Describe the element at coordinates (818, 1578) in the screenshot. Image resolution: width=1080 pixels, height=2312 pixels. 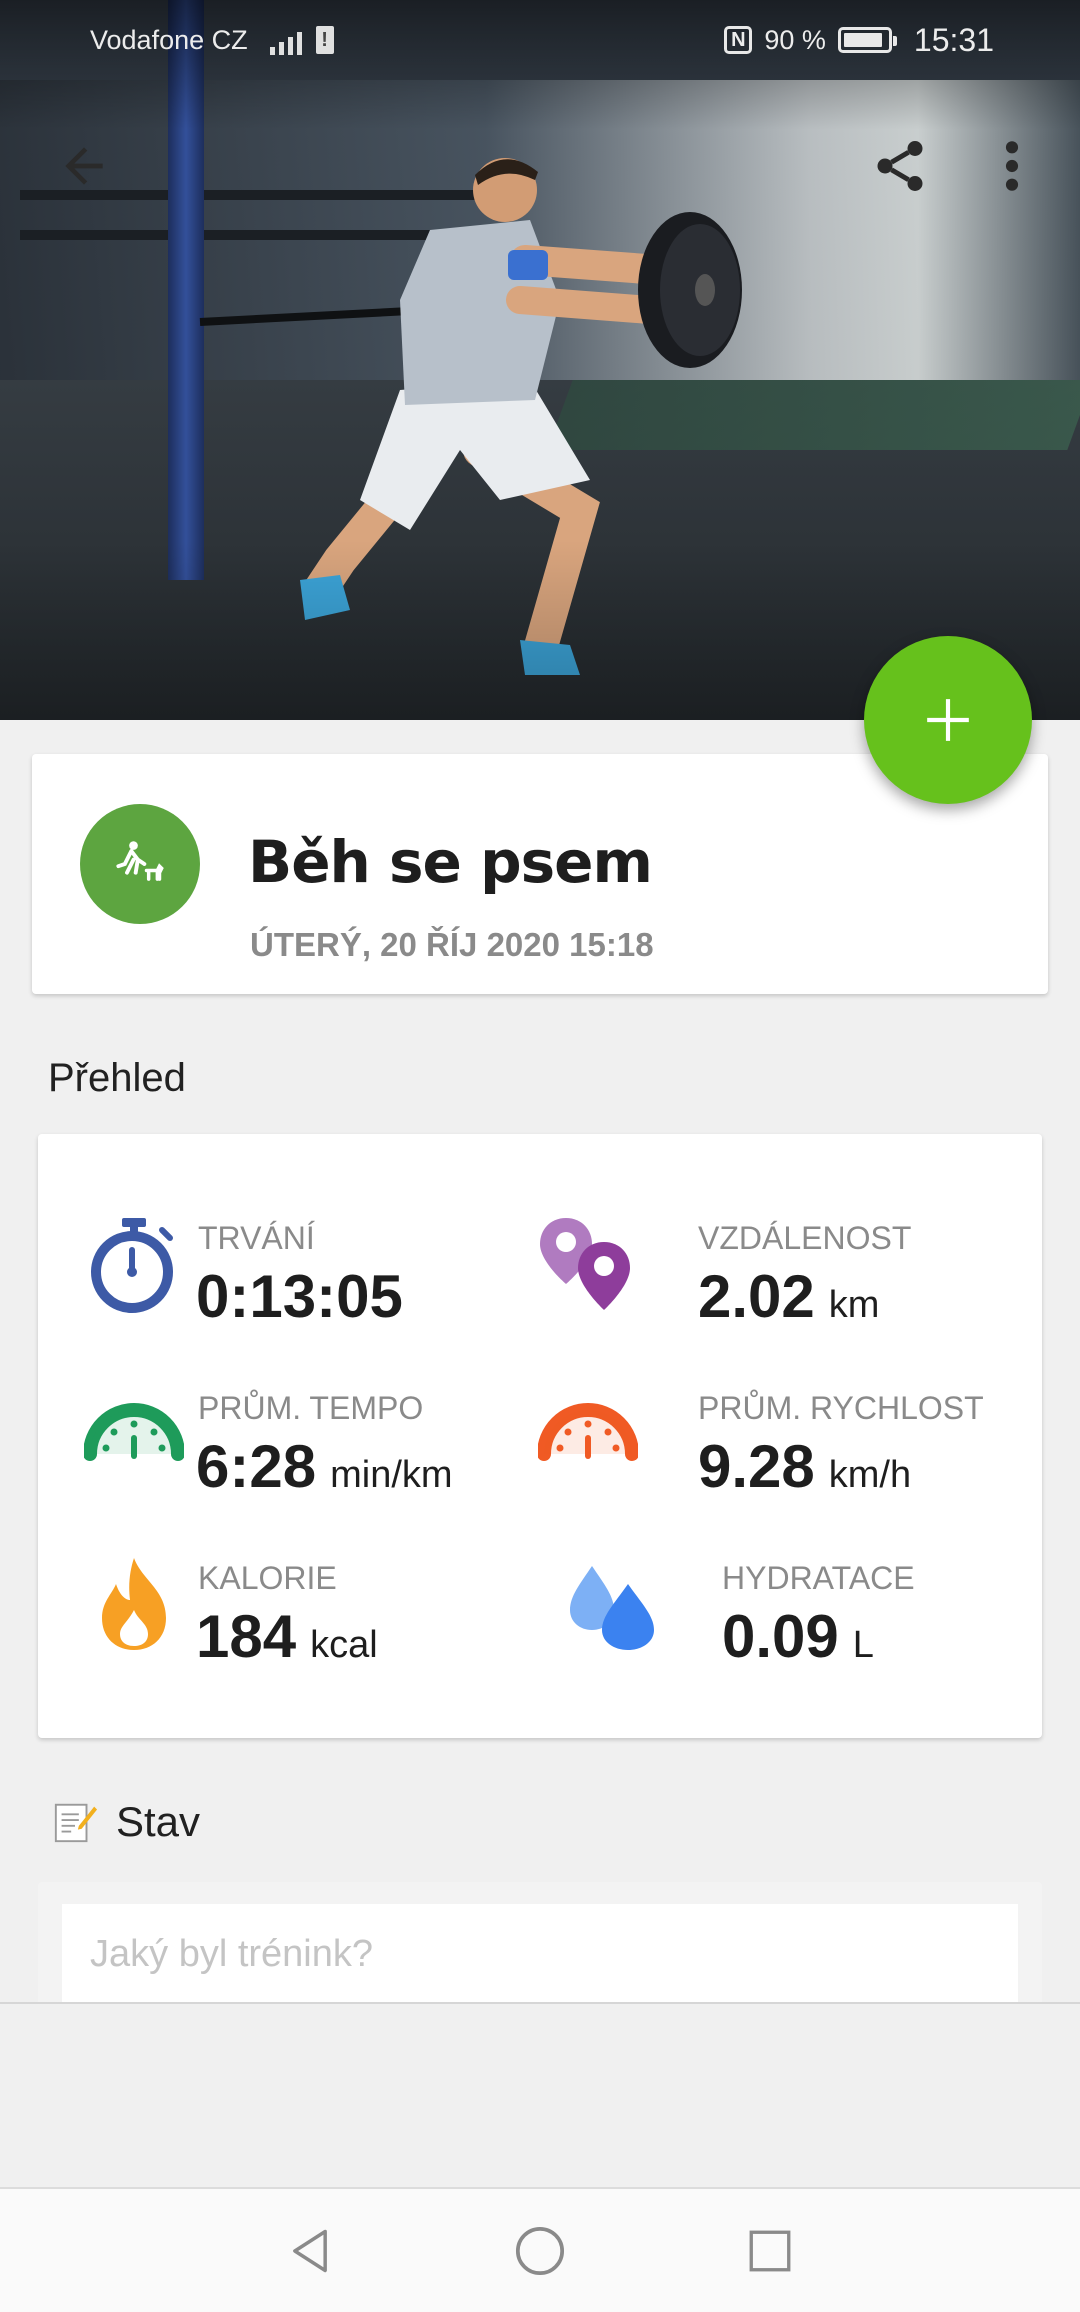
I see `stat-hydration-label: HYDRATACE` at that location.